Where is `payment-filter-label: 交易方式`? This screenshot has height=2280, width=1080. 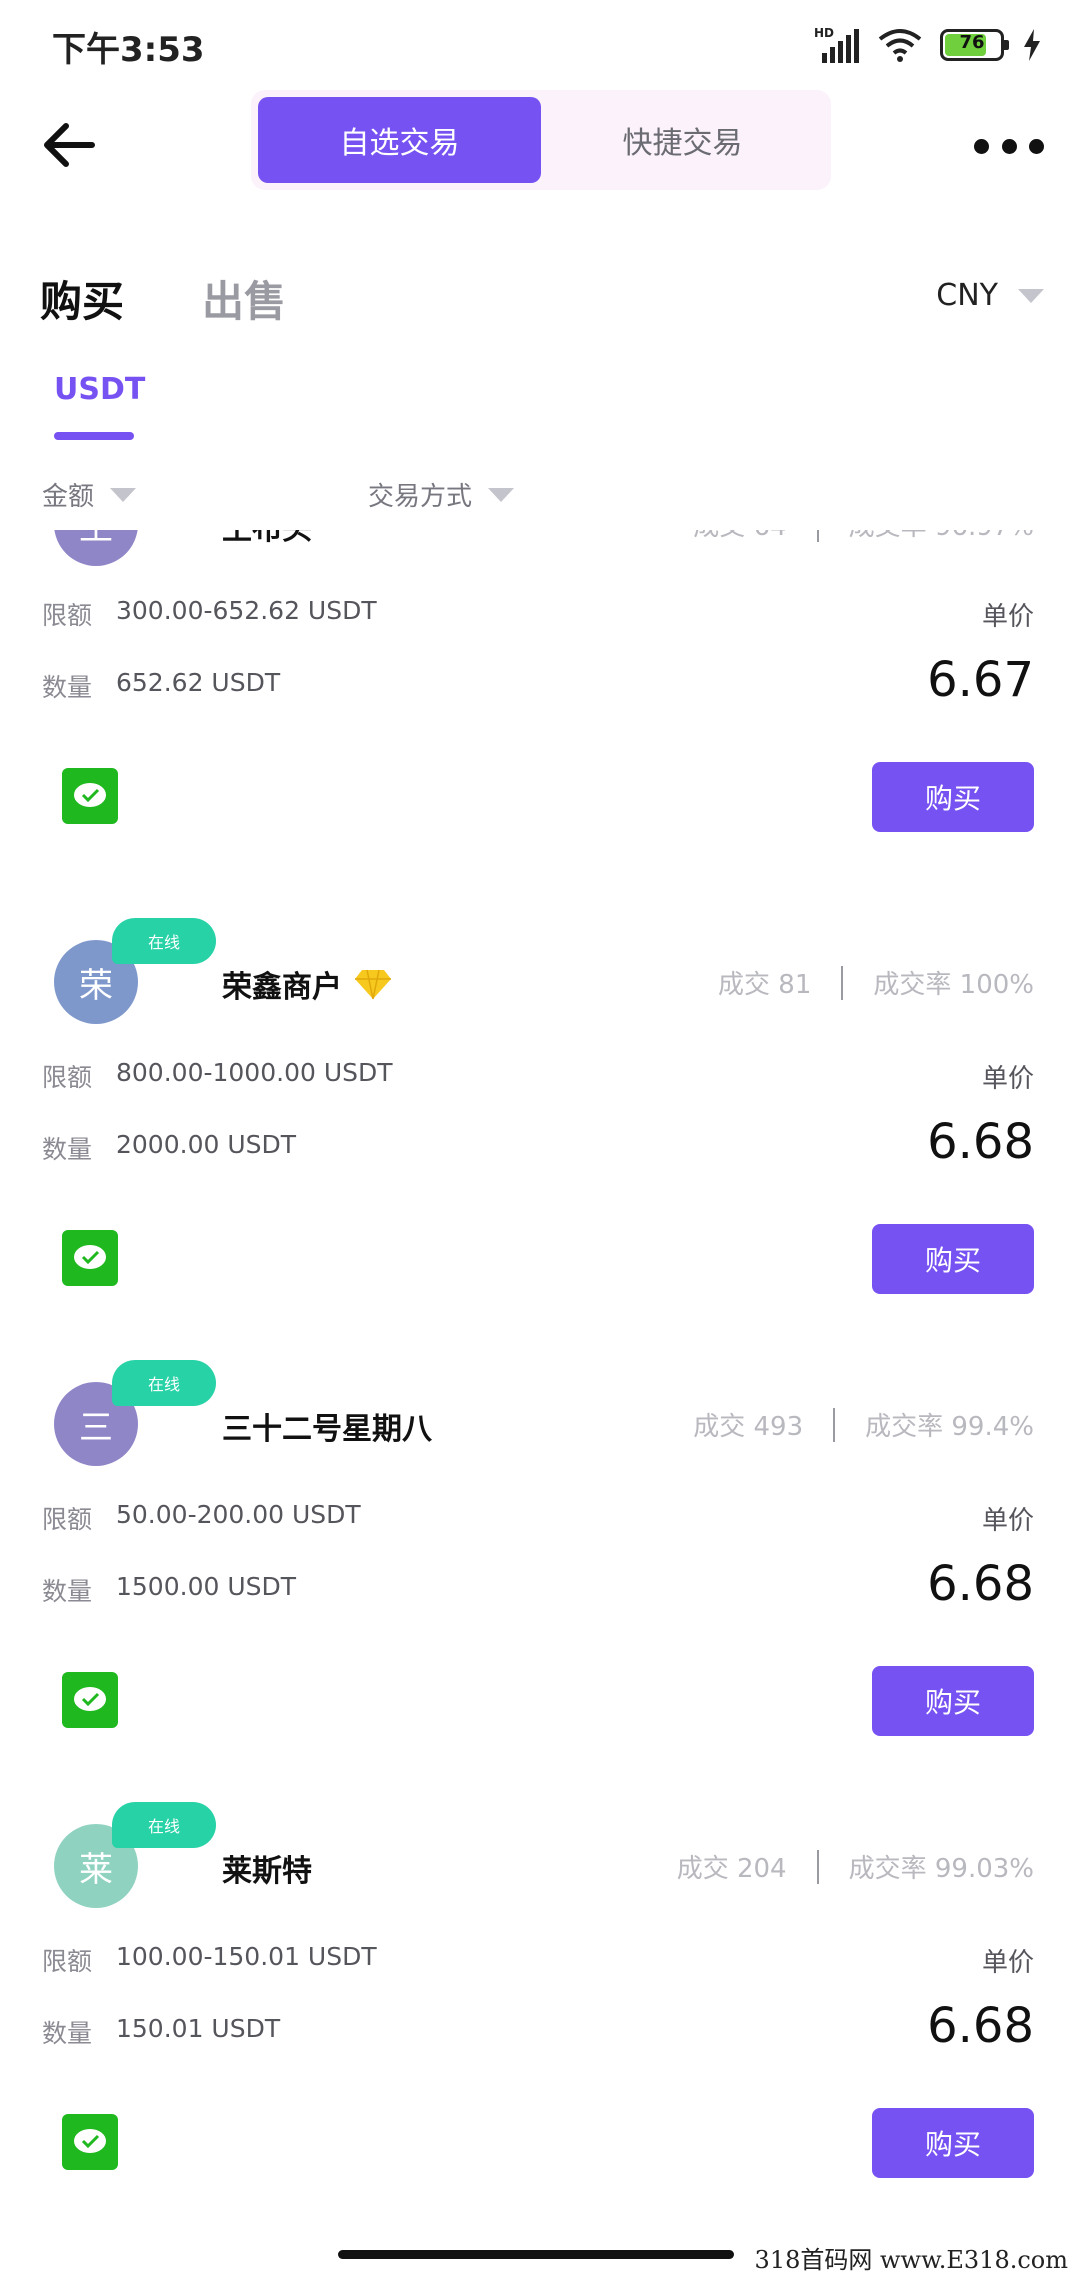 payment-filter-label: 交易方式 is located at coordinates (420, 497).